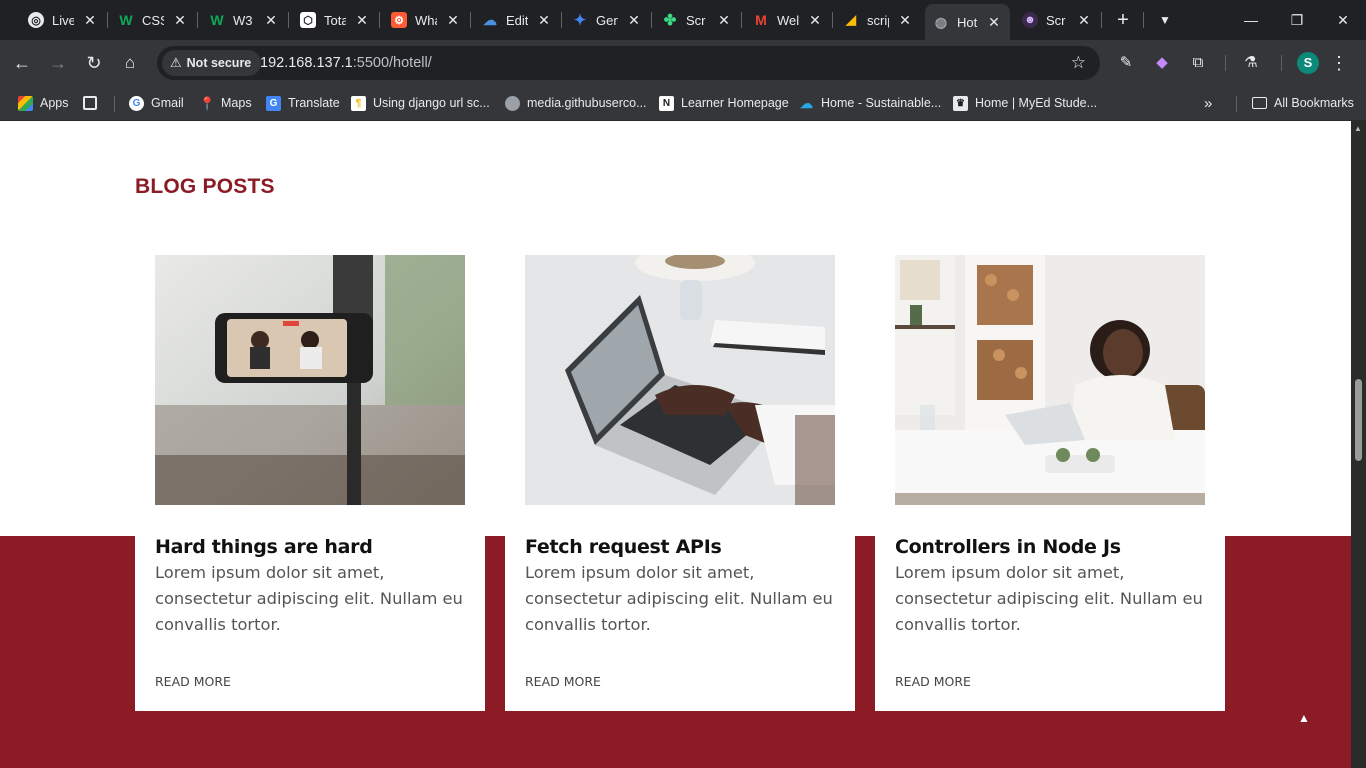 The height and width of the screenshot is (768, 1366). I want to click on browser-tab: M Wel ✕, so click(788, 20).